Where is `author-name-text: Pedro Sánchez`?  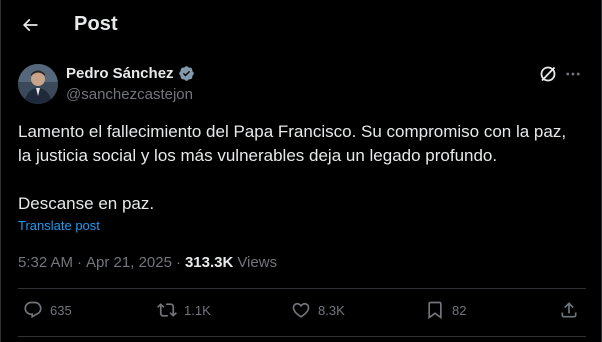
author-name-text: Pedro Sánchez is located at coordinates (120, 73).